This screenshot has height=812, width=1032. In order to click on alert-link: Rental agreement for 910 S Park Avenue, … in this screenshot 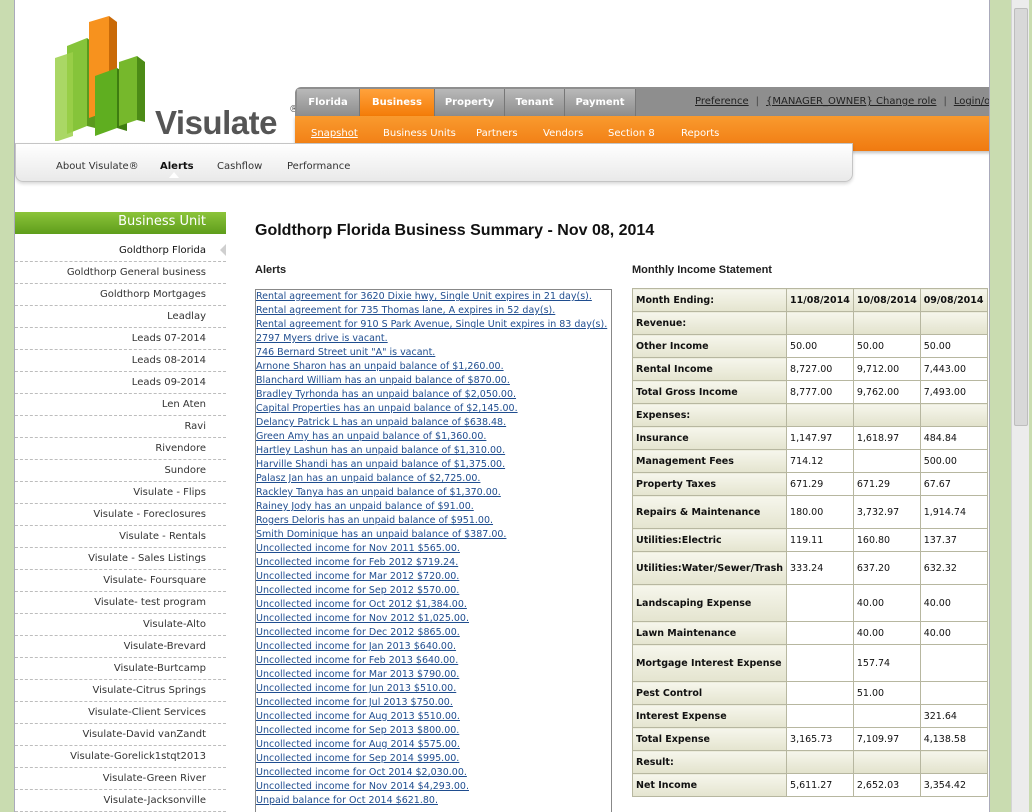, I will do `click(431, 325)`.